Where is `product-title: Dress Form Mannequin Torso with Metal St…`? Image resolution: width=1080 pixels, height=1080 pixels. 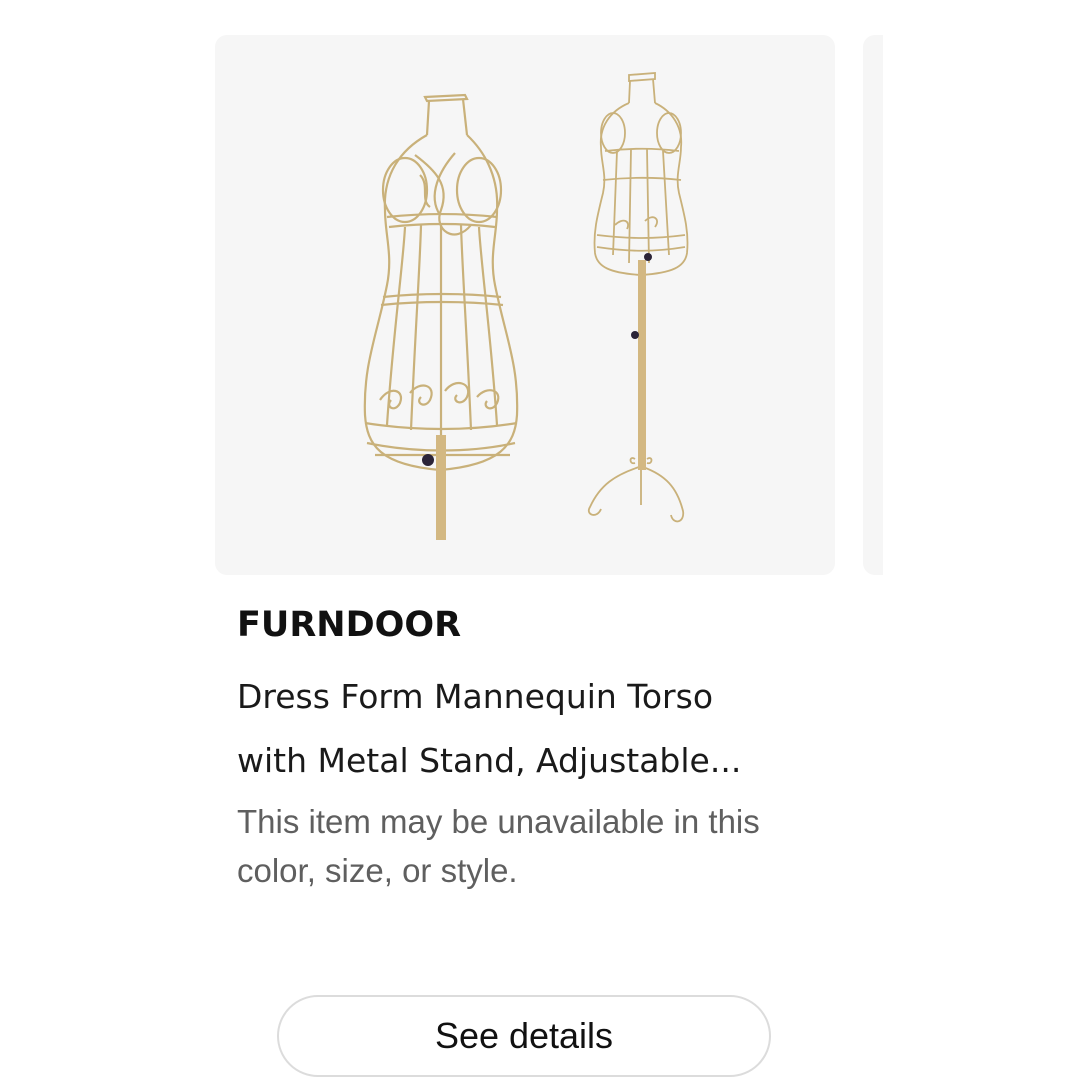
product-title: Dress Form Mannequin Torso with Metal St… is located at coordinates (532, 729).